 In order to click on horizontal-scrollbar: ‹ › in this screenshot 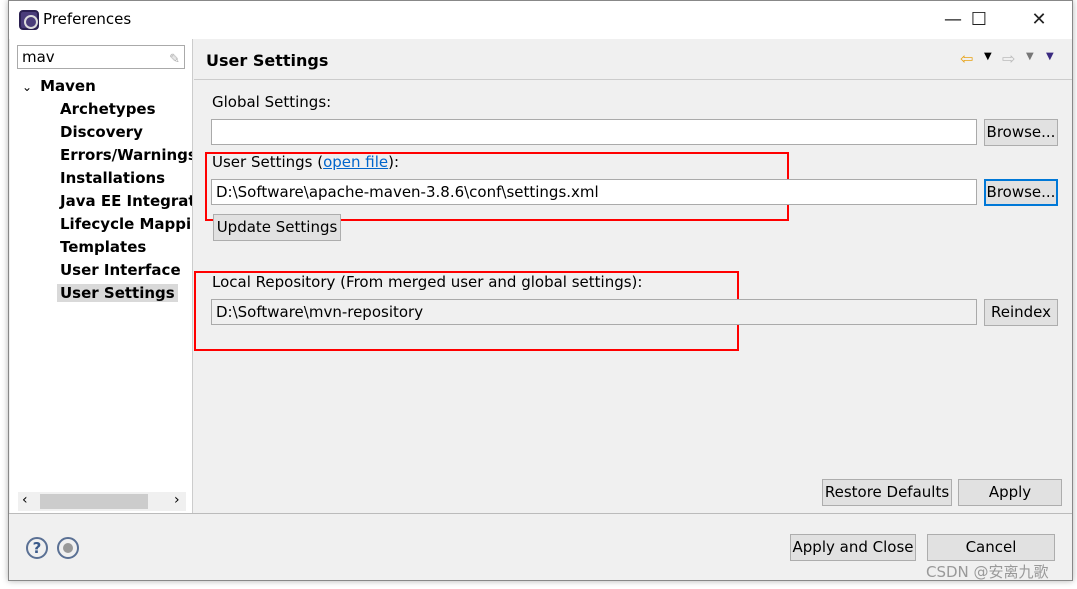, I will do `click(102, 501)`.